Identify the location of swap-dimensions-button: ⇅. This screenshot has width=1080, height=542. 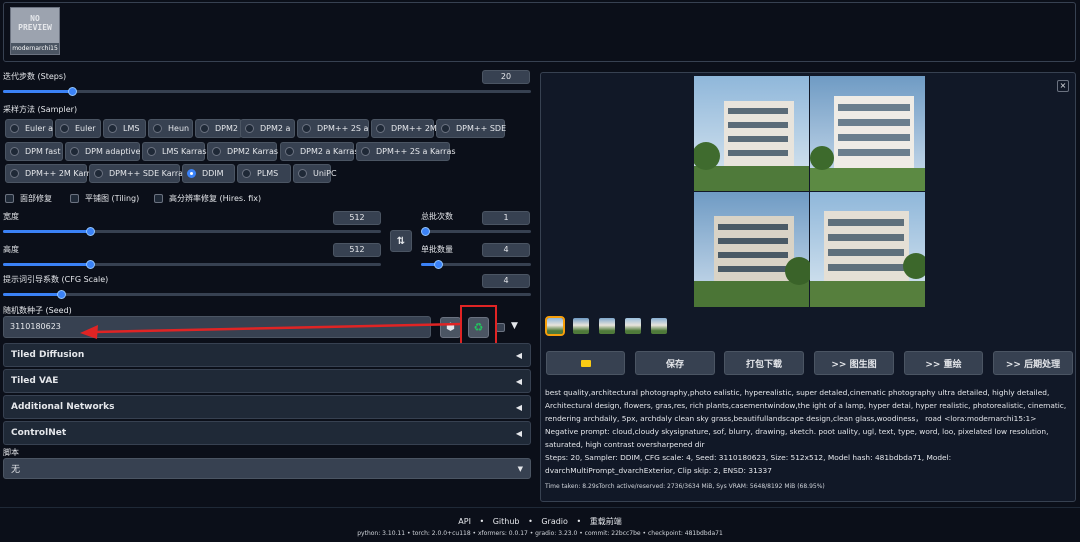
(401, 241).